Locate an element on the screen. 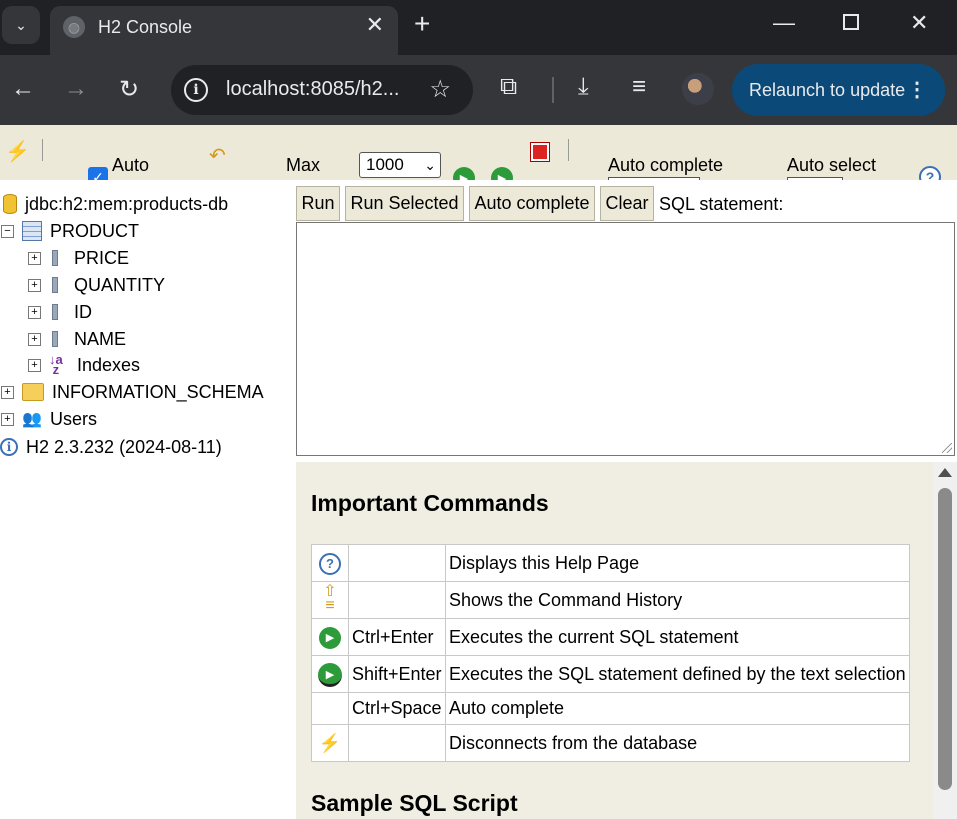  database-icon is located at coordinates (10, 204).